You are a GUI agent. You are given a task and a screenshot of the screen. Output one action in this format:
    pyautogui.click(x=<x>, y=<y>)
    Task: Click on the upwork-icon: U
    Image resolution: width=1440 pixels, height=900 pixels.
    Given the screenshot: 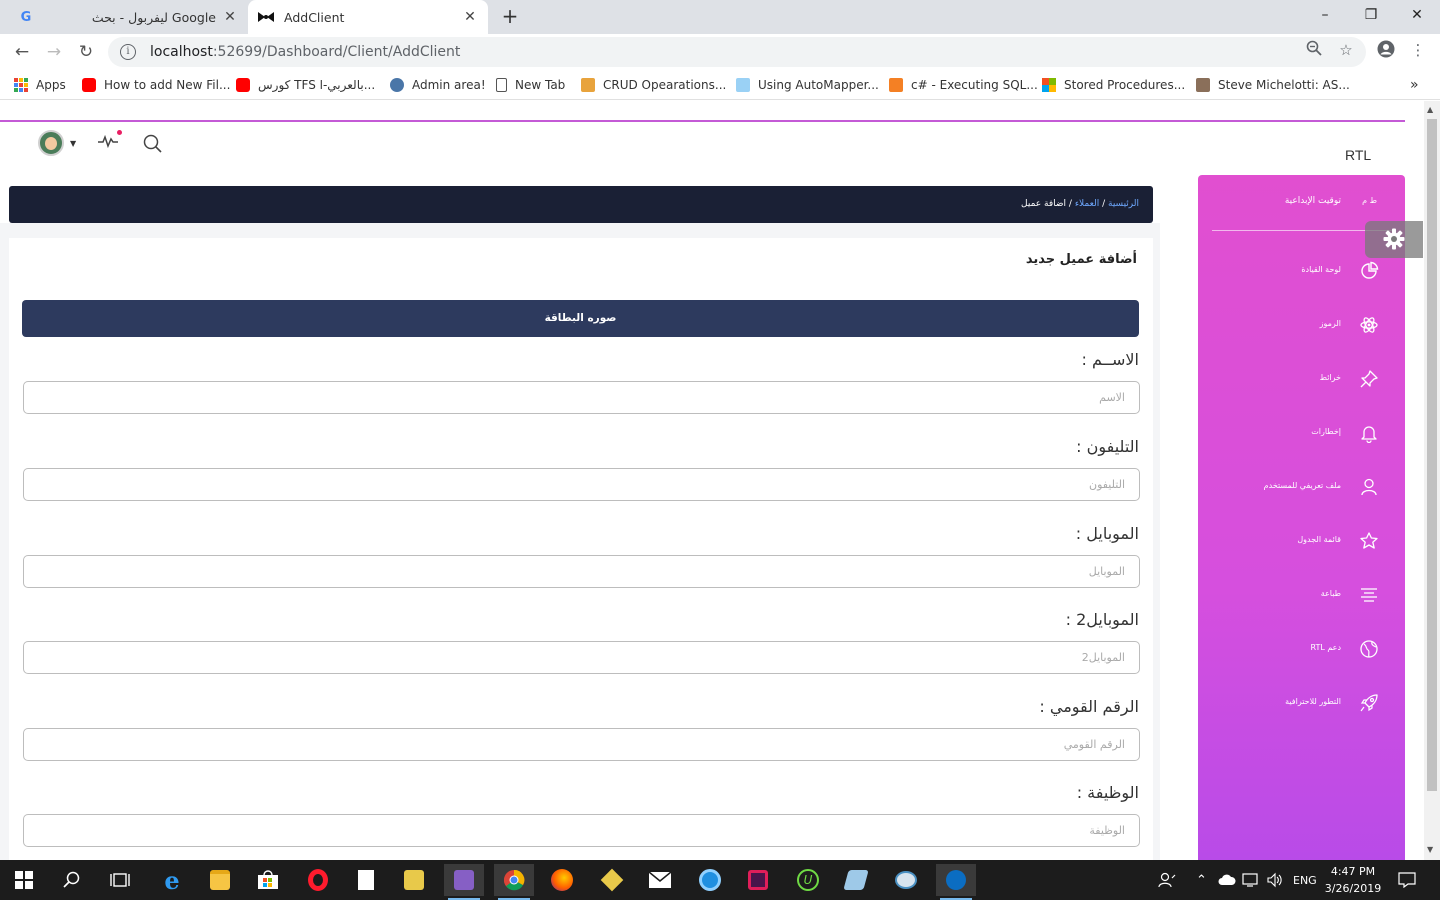 What is the action you would take?
    pyautogui.click(x=808, y=880)
    